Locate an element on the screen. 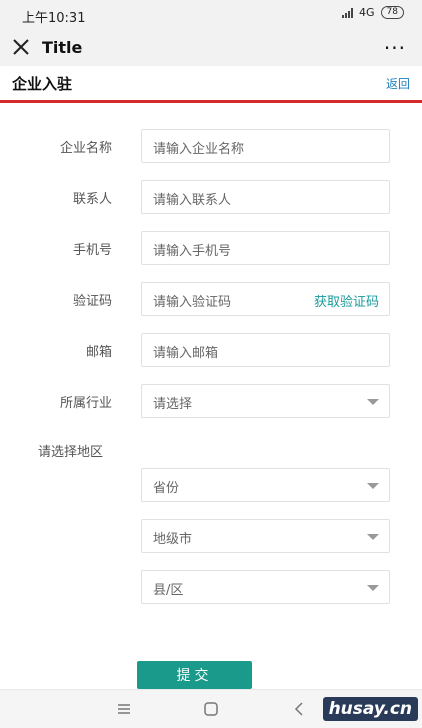 The width and height of the screenshot is (422, 728). code-placeholder: 请输入验证码 is located at coordinates (192, 302).